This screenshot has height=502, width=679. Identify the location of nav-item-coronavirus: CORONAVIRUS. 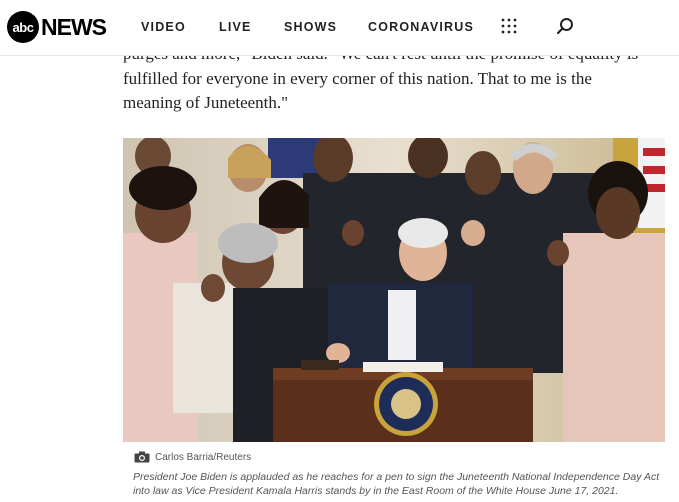
(421, 27).